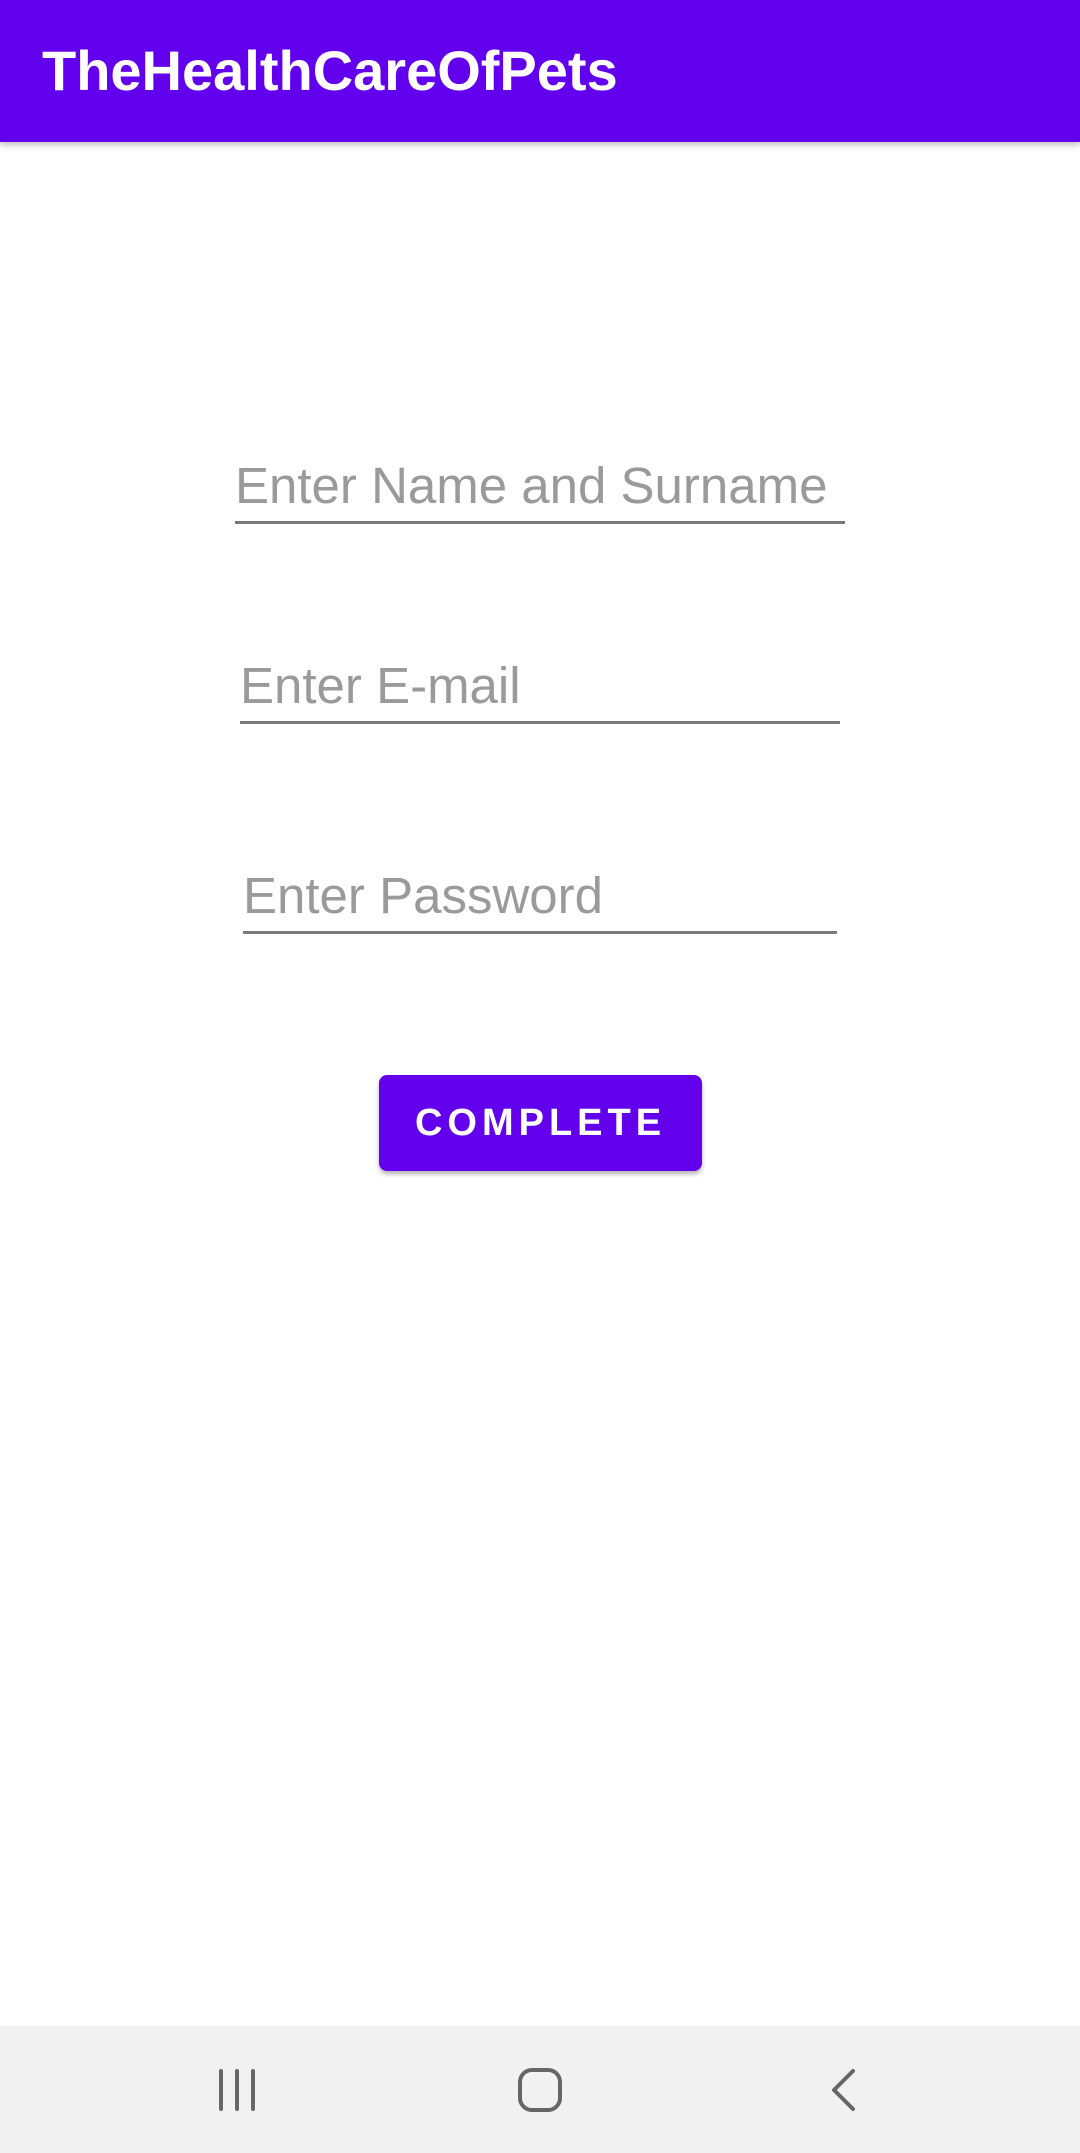  I want to click on home-icon, so click(540, 2089).